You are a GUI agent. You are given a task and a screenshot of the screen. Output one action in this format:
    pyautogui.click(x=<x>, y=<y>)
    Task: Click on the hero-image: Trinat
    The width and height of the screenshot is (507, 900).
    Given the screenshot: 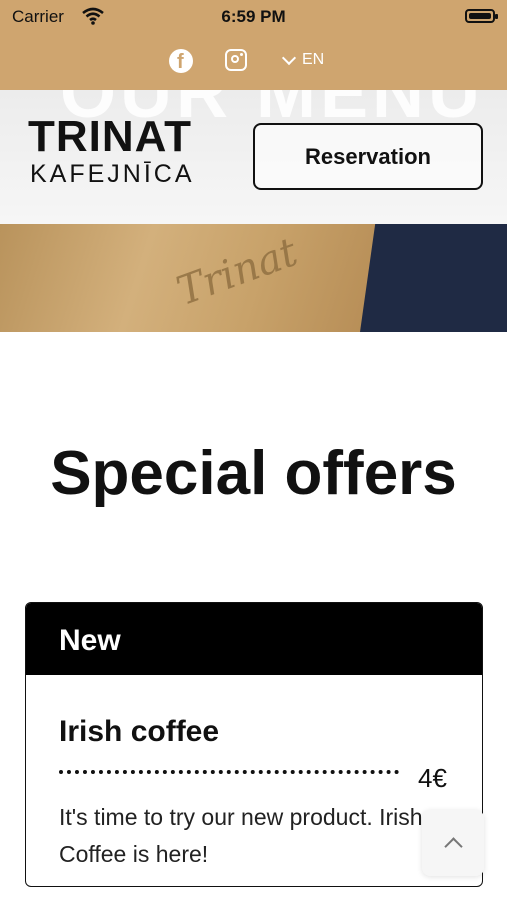 What is the action you would take?
    pyautogui.click(x=253, y=278)
    